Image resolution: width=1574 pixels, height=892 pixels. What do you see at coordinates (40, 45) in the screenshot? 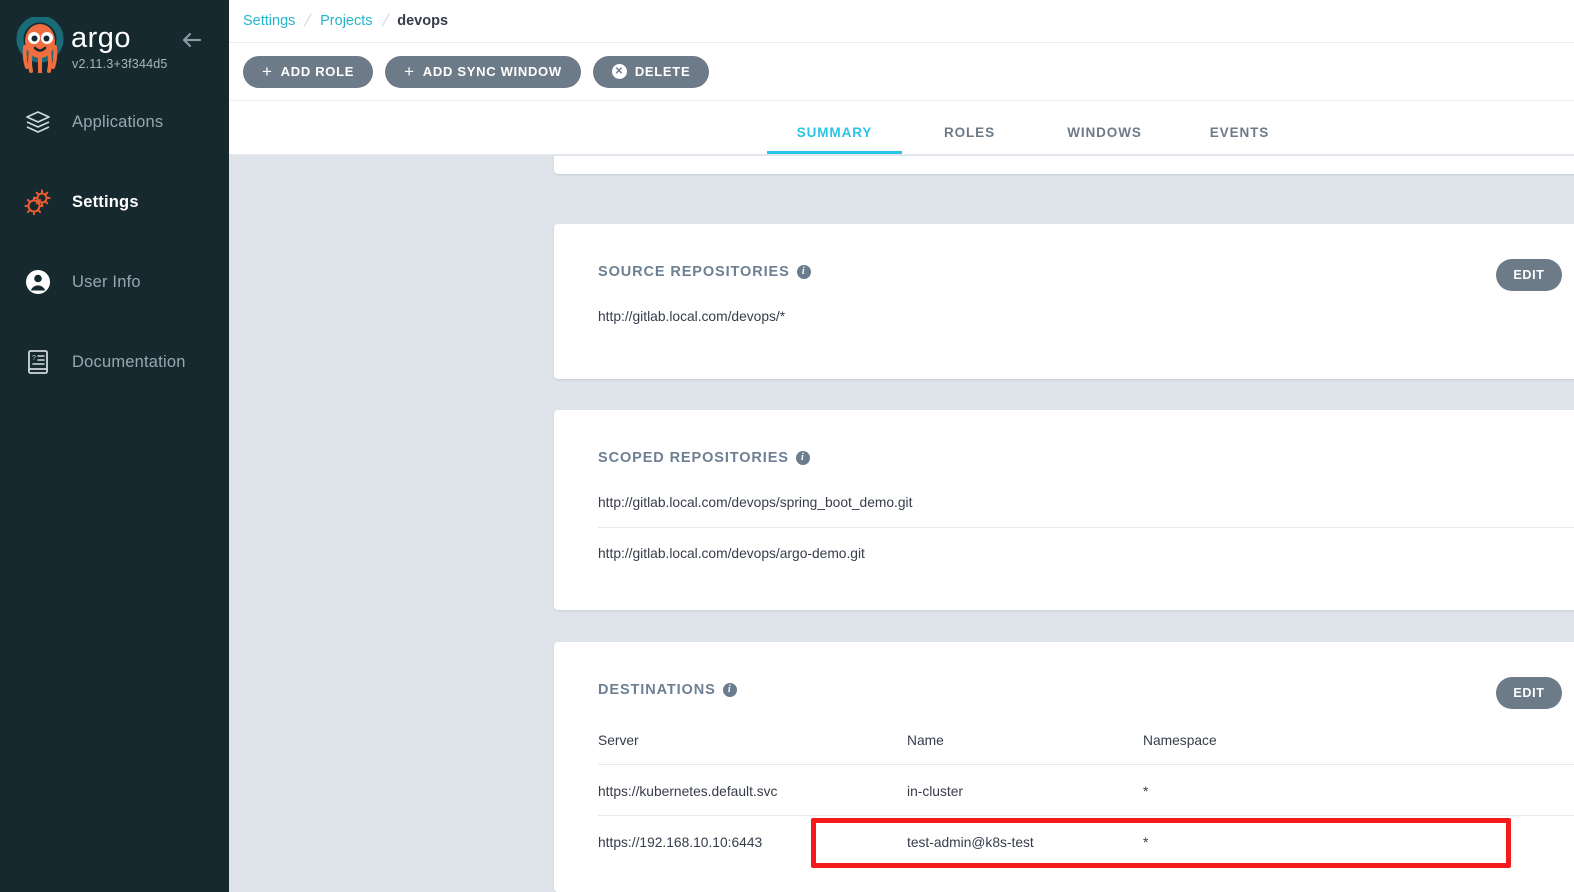
I see `argo-octopus-logo` at bounding box center [40, 45].